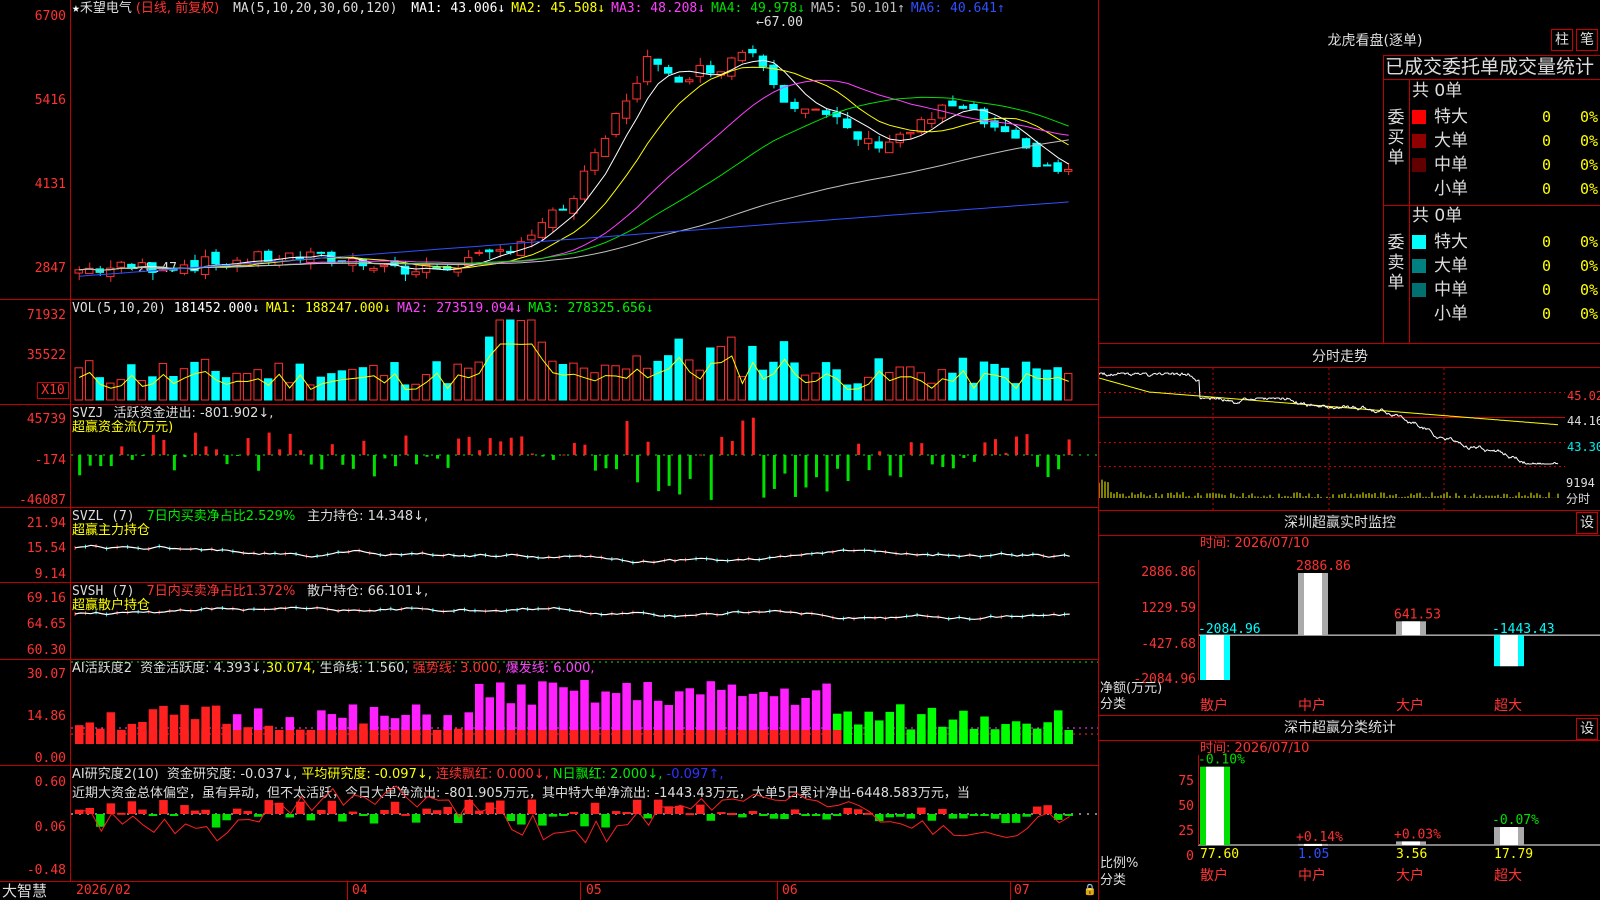 The height and width of the screenshot is (900, 1600). Describe the element at coordinates (1562, 40) in the screenshot. I see `bar-mode-button: 柱` at that location.